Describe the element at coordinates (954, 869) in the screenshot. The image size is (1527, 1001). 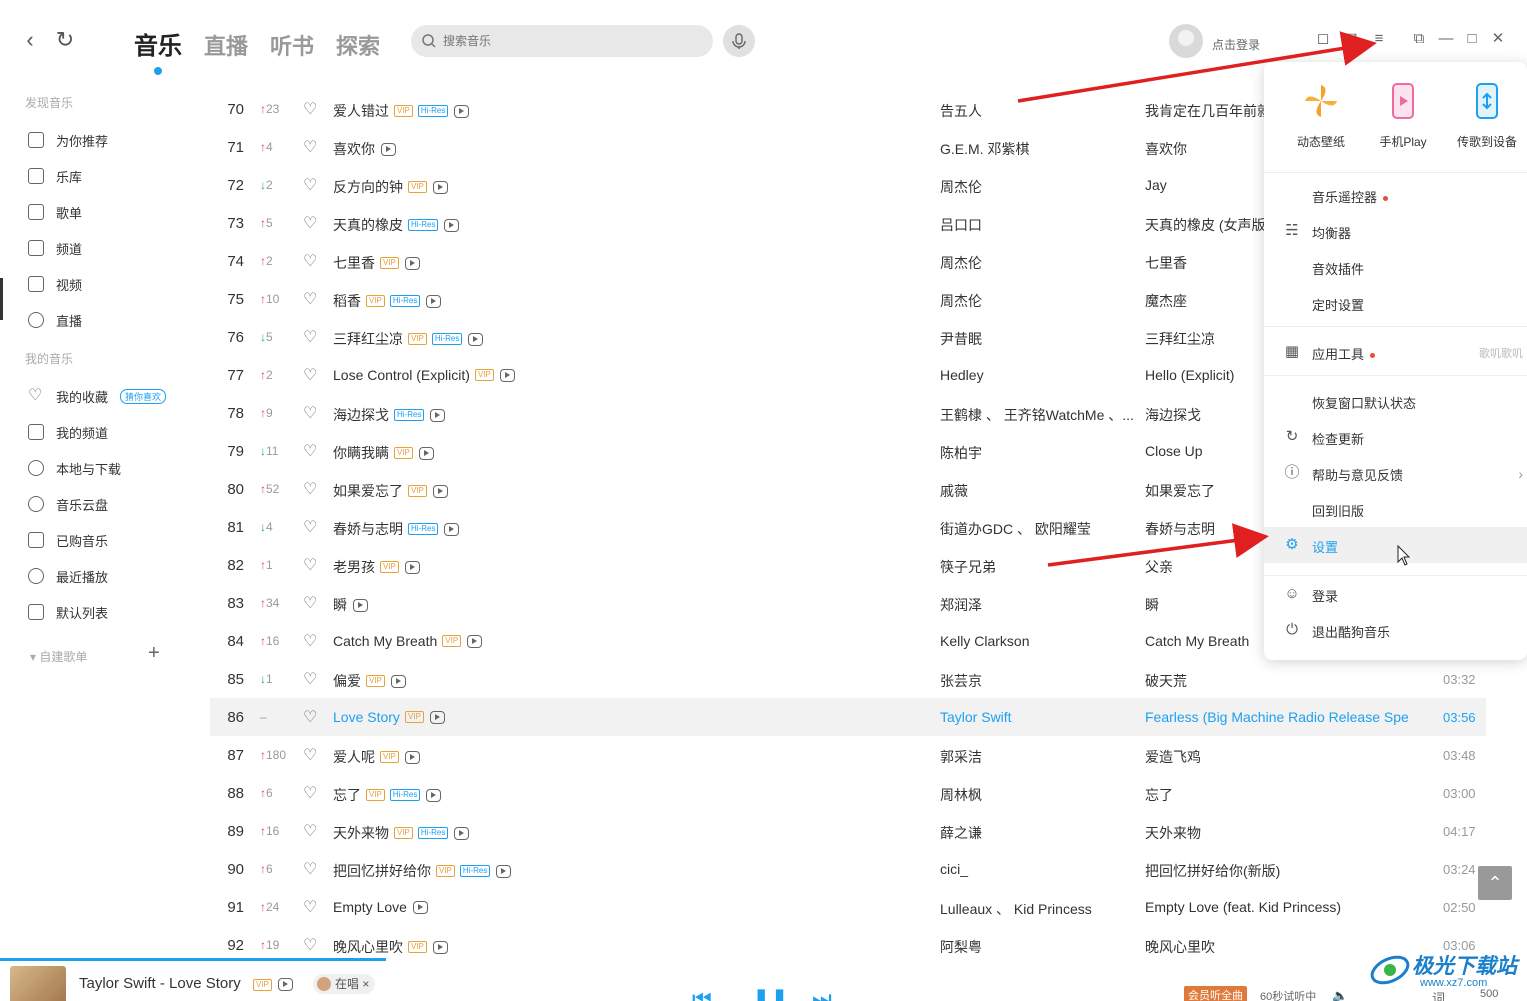
I see `song-artist: cici_` at that location.